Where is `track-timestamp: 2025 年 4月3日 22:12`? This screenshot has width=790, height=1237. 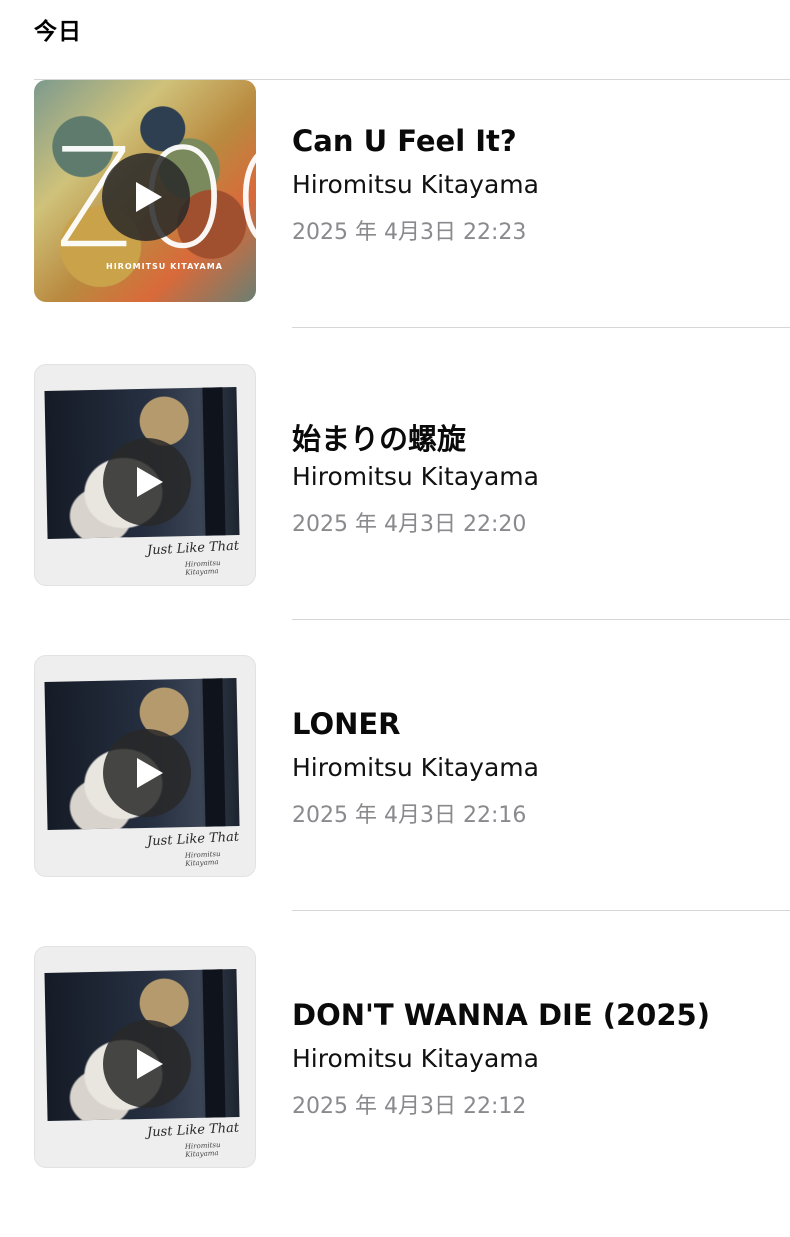
track-timestamp: 2025 年 4月3日 22:12 is located at coordinates (409, 1106).